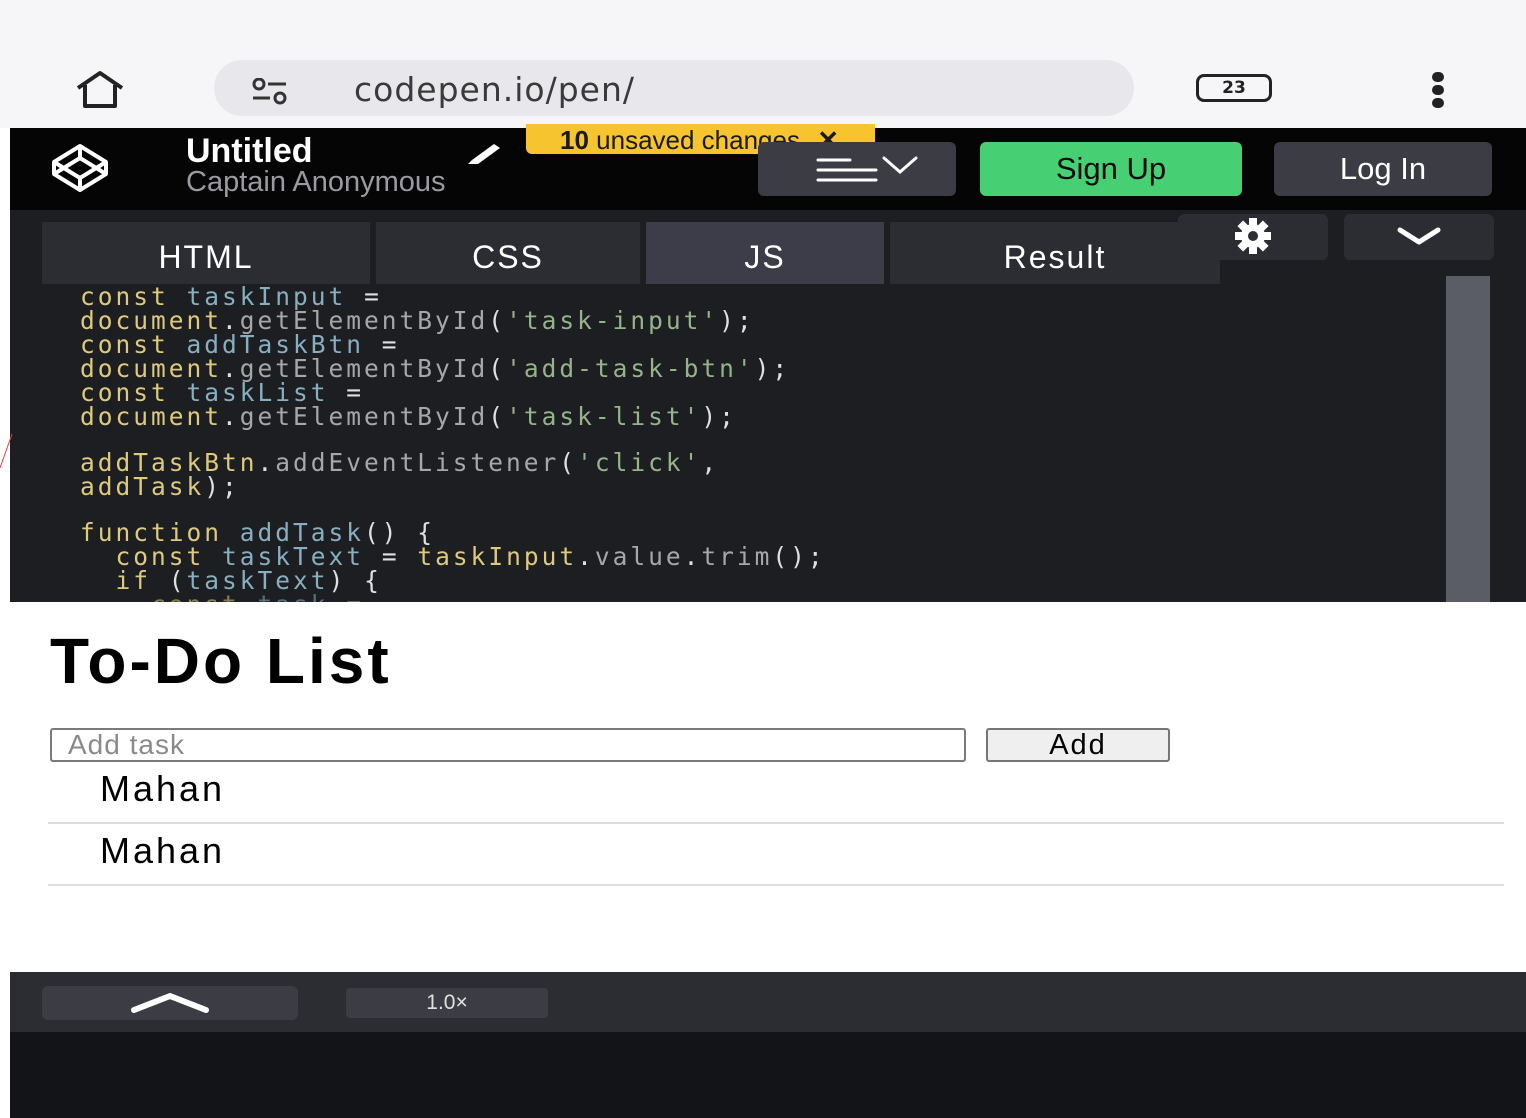 This screenshot has width=1526, height=1118. What do you see at coordinates (574, 140) in the screenshot?
I see `unsaved-count: 10` at bounding box center [574, 140].